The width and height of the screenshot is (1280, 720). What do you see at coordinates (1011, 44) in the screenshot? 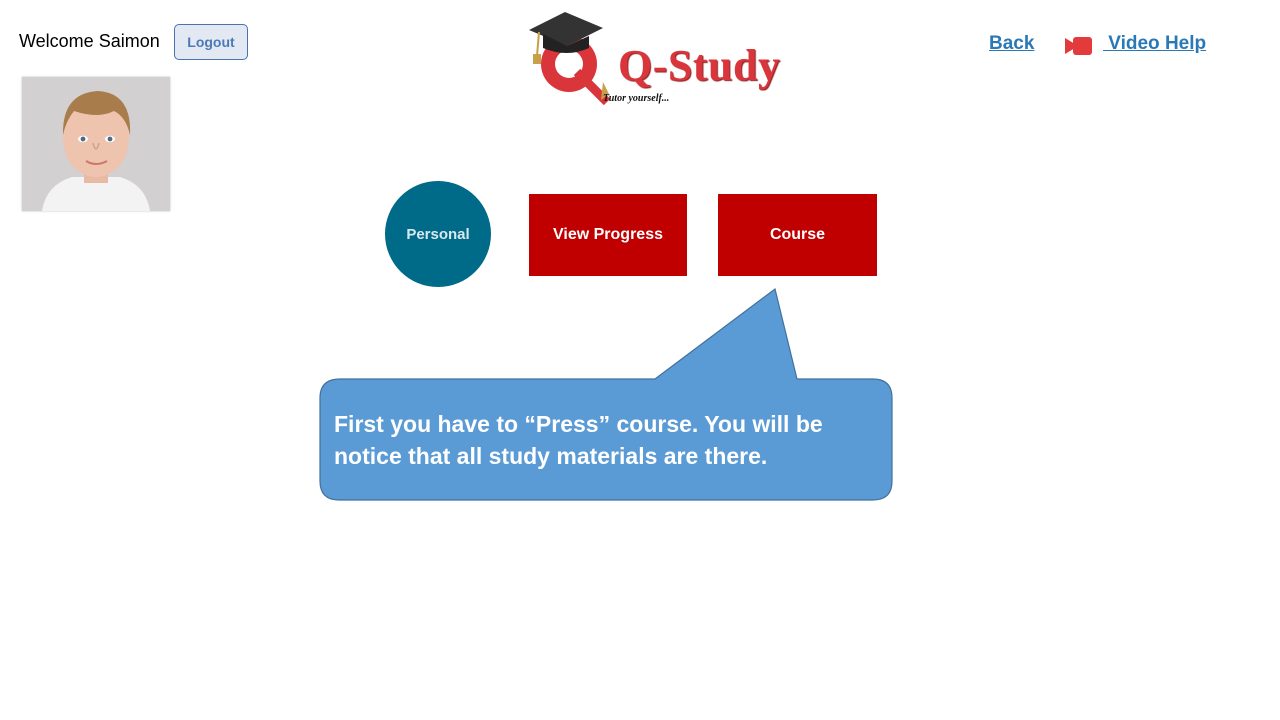
I see `back-link: Back` at bounding box center [1011, 44].